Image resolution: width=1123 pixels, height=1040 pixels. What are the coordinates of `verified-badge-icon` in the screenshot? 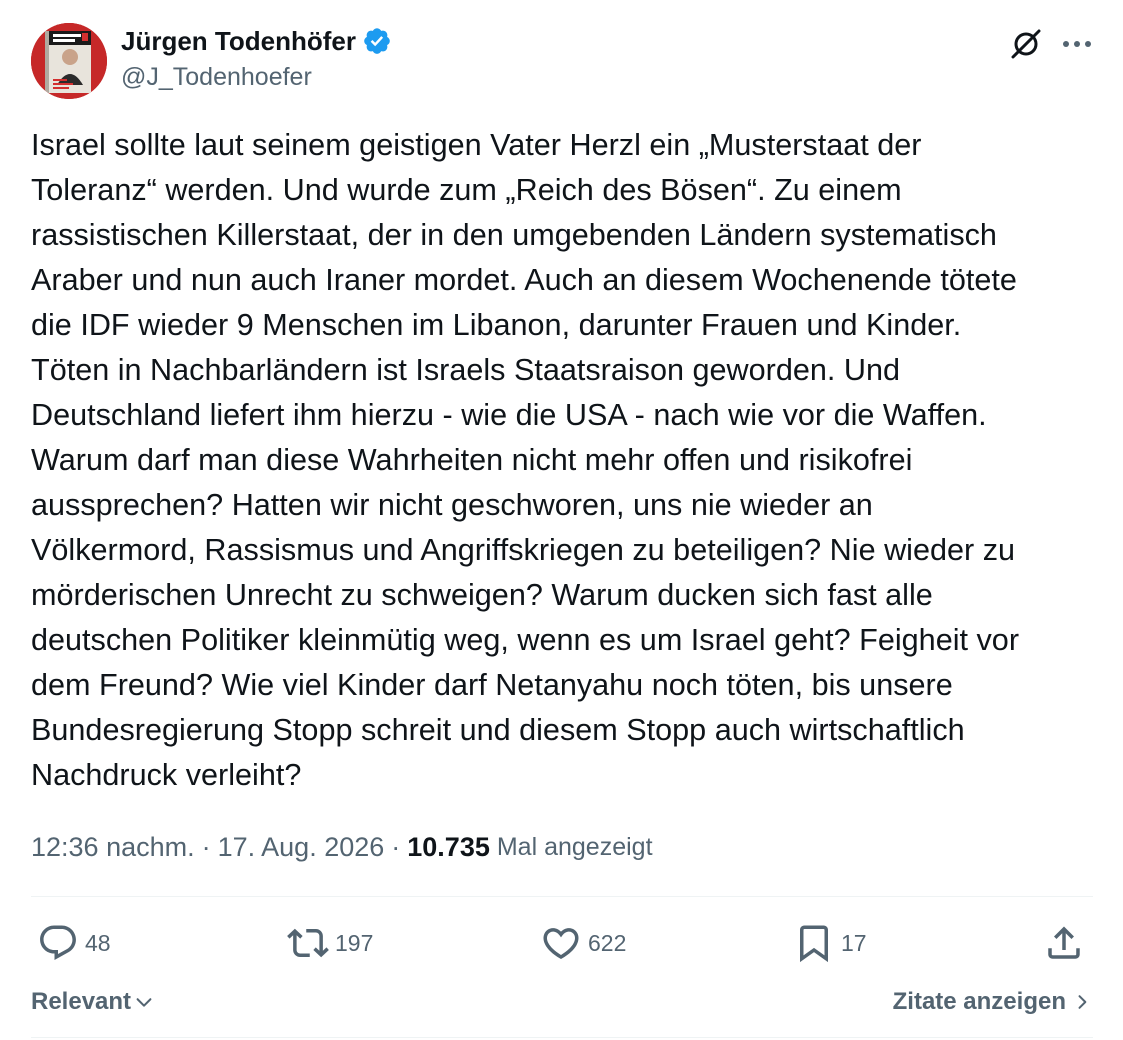 It's located at (377, 41).